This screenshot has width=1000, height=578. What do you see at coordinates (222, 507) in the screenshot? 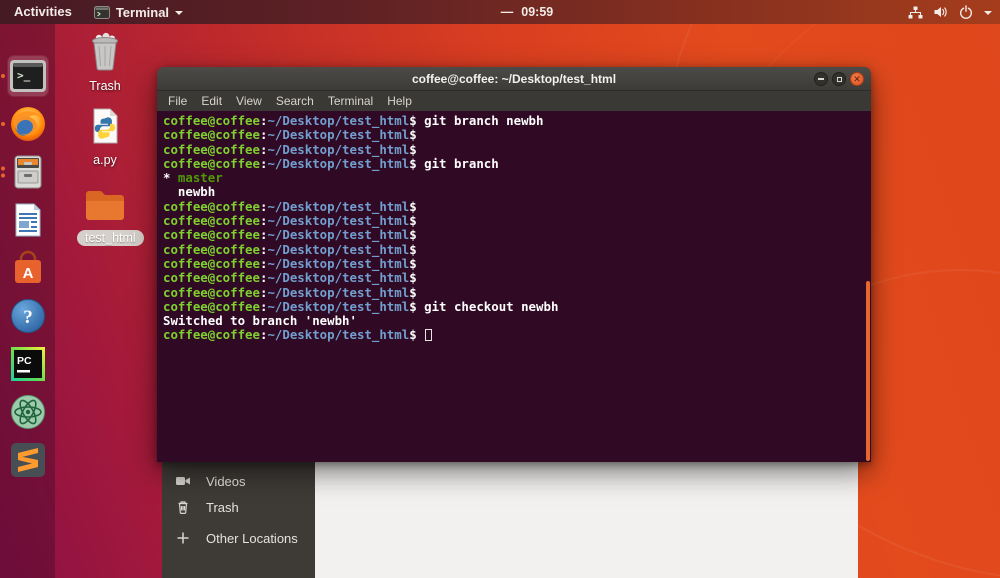
I see `sidebar-item-label: Trash` at bounding box center [222, 507].